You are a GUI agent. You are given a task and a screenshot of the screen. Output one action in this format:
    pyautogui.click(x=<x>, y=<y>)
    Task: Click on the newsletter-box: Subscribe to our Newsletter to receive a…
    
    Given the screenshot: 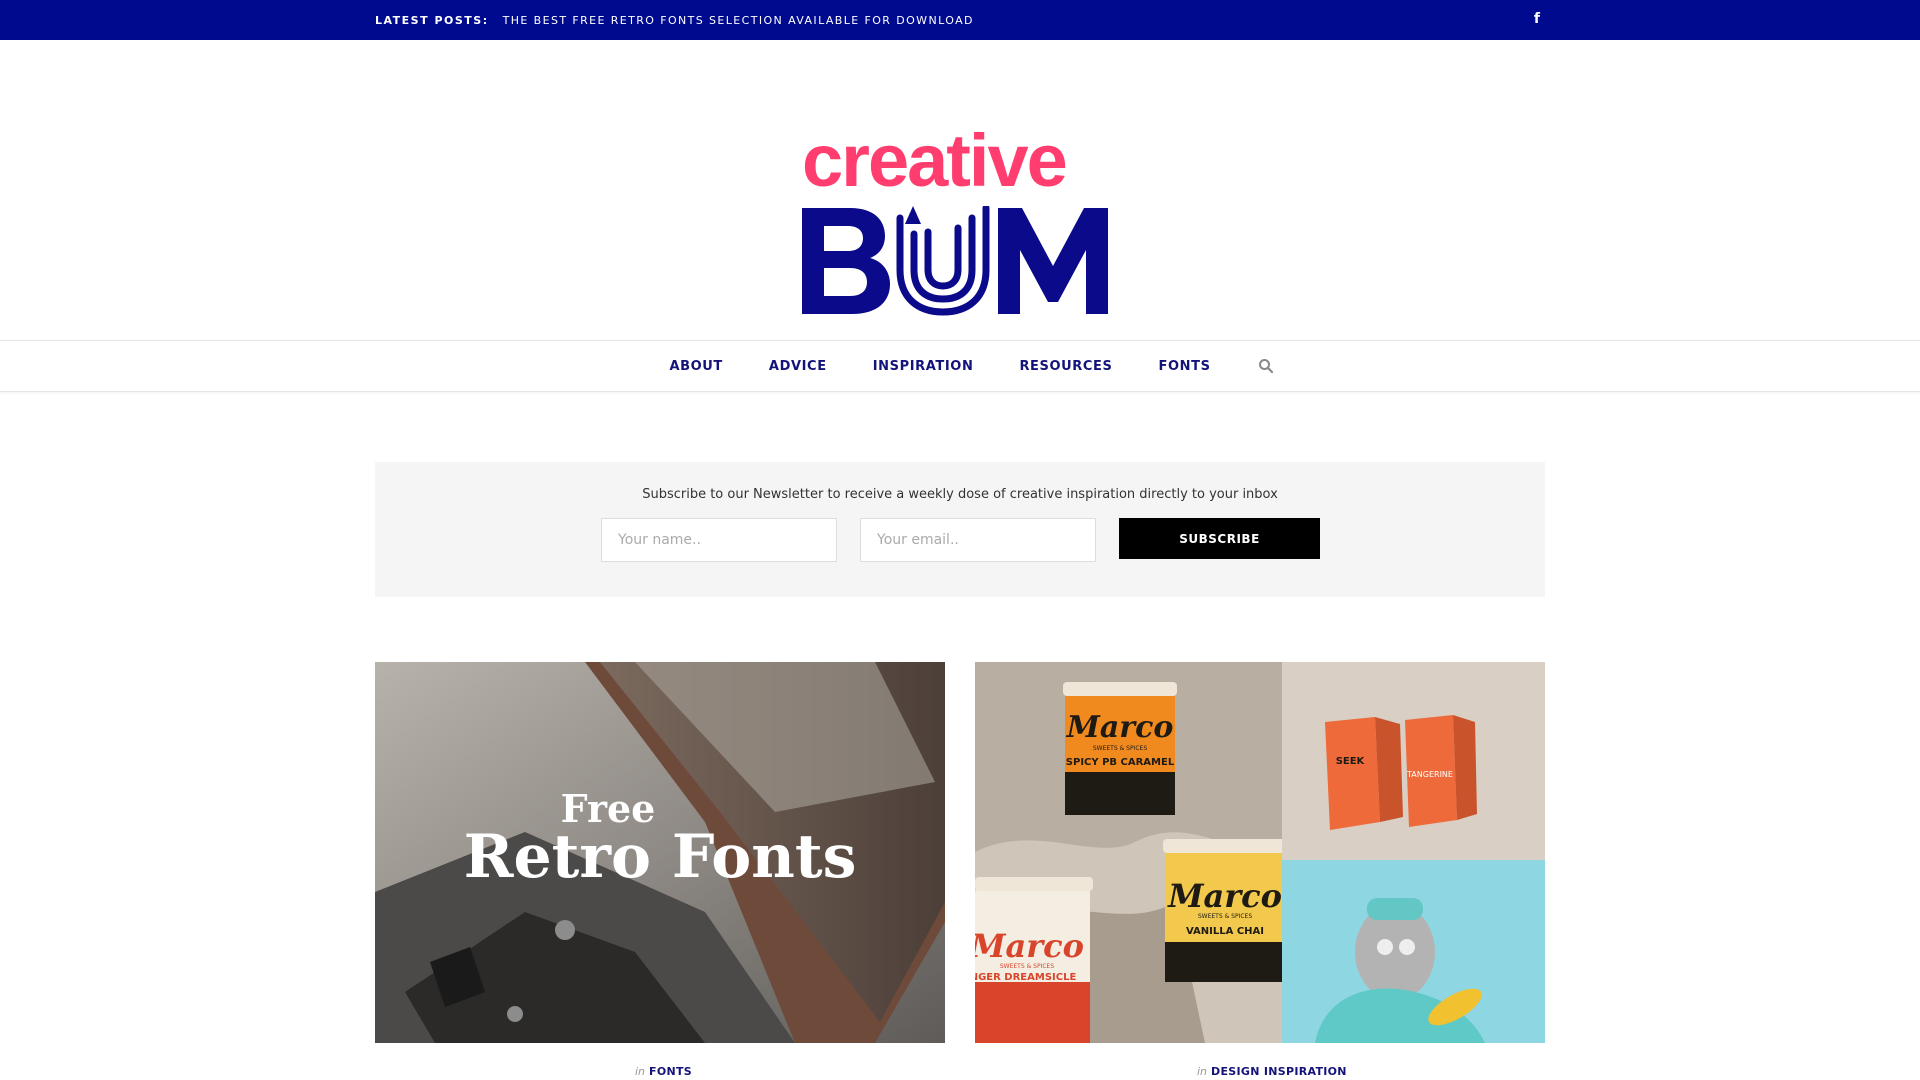 What is the action you would take?
    pyautogui.click(x=960, y=529)
    